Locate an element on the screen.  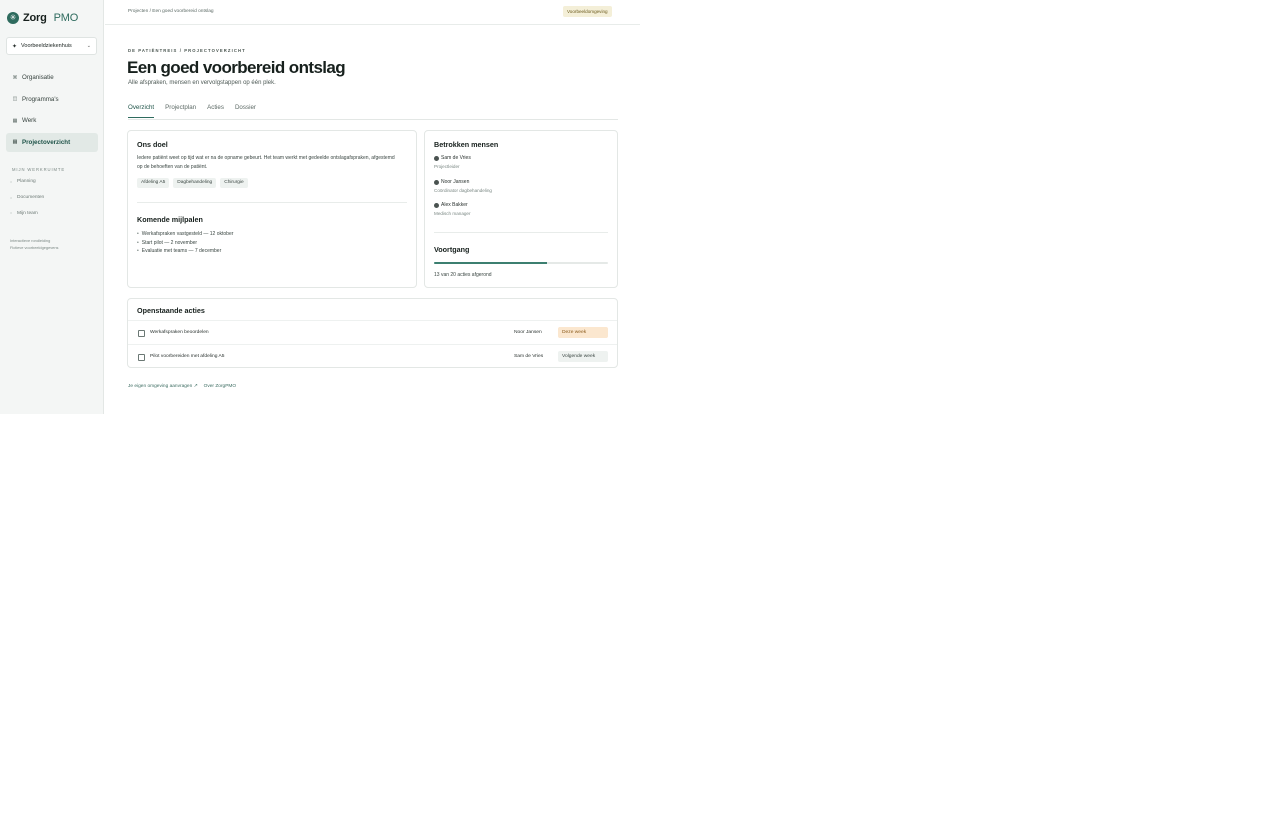
sidebar-item-werk: ▦ Werk is located at coordinates (52, 120).